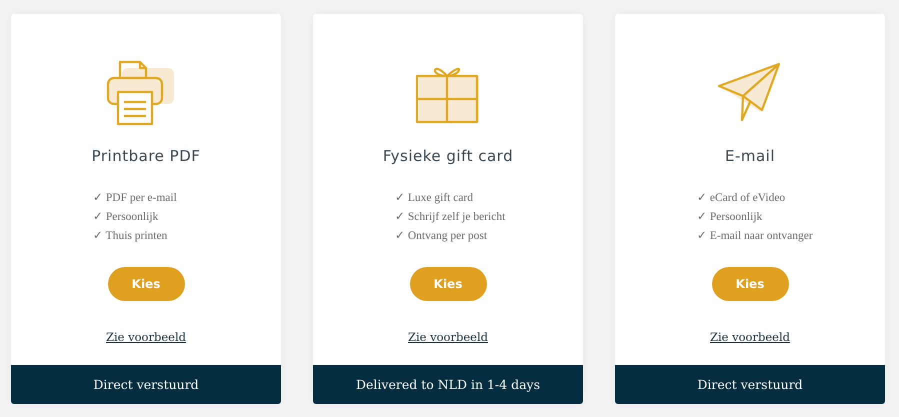  What do you see at coordinates (434, 198) in the screenshot?
I see `feature-item: ✓ Luxe gift card` at bounding box center [434, 198].